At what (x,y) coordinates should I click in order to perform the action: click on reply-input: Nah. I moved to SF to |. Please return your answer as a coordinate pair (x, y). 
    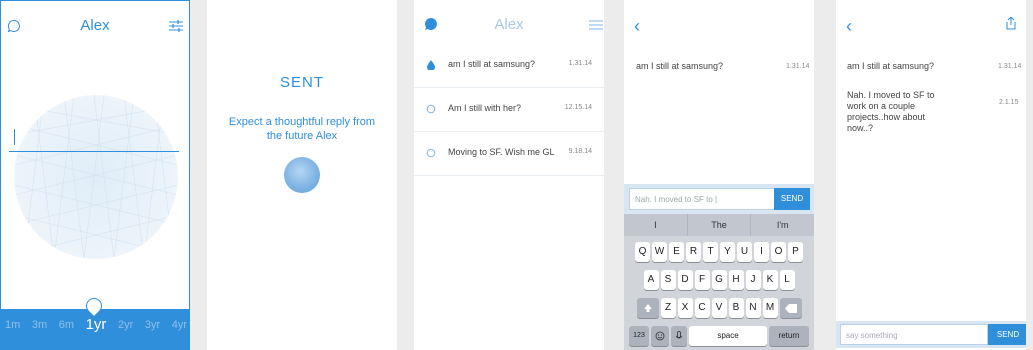
    Looking at the image, I should click on (702, 199).